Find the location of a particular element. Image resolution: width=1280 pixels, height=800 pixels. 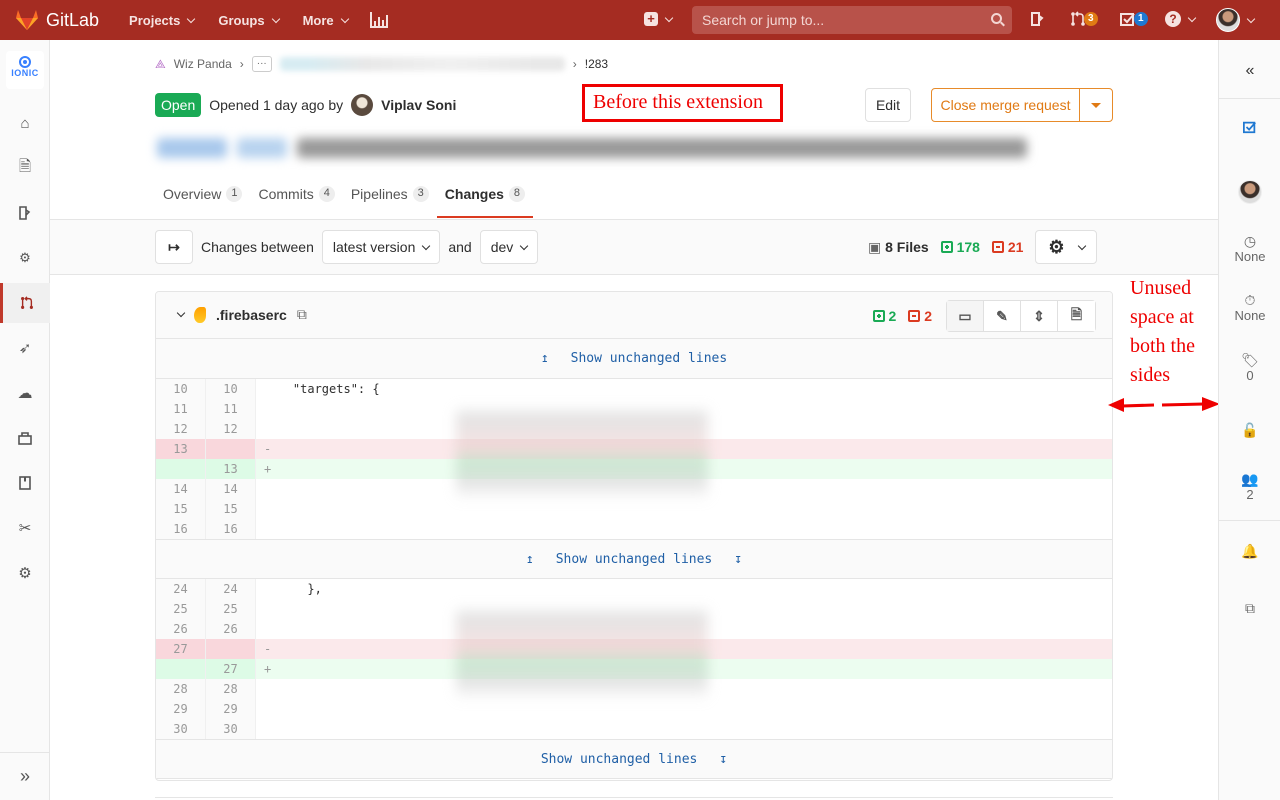

old-line-number: 12 is located at coordinates (181, 429).